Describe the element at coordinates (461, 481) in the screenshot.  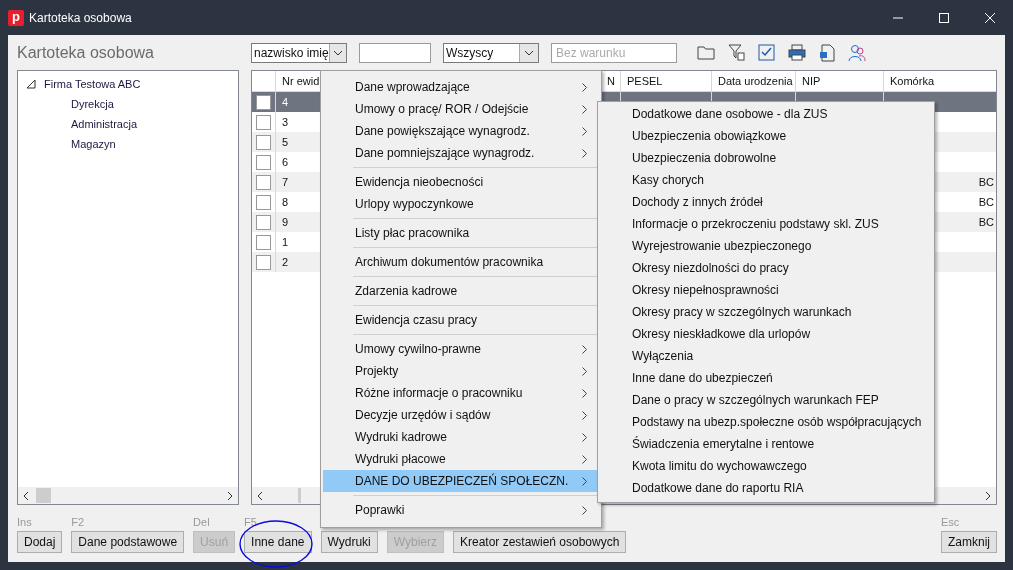
I see `menu-item: DANE DO UBEZPIECZEŃ SPOŁECZN.` at that location.